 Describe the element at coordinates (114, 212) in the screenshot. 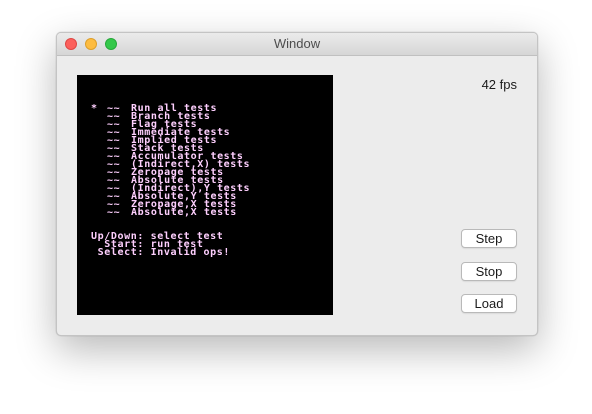

I see `menu-marker: ~~` at that location.